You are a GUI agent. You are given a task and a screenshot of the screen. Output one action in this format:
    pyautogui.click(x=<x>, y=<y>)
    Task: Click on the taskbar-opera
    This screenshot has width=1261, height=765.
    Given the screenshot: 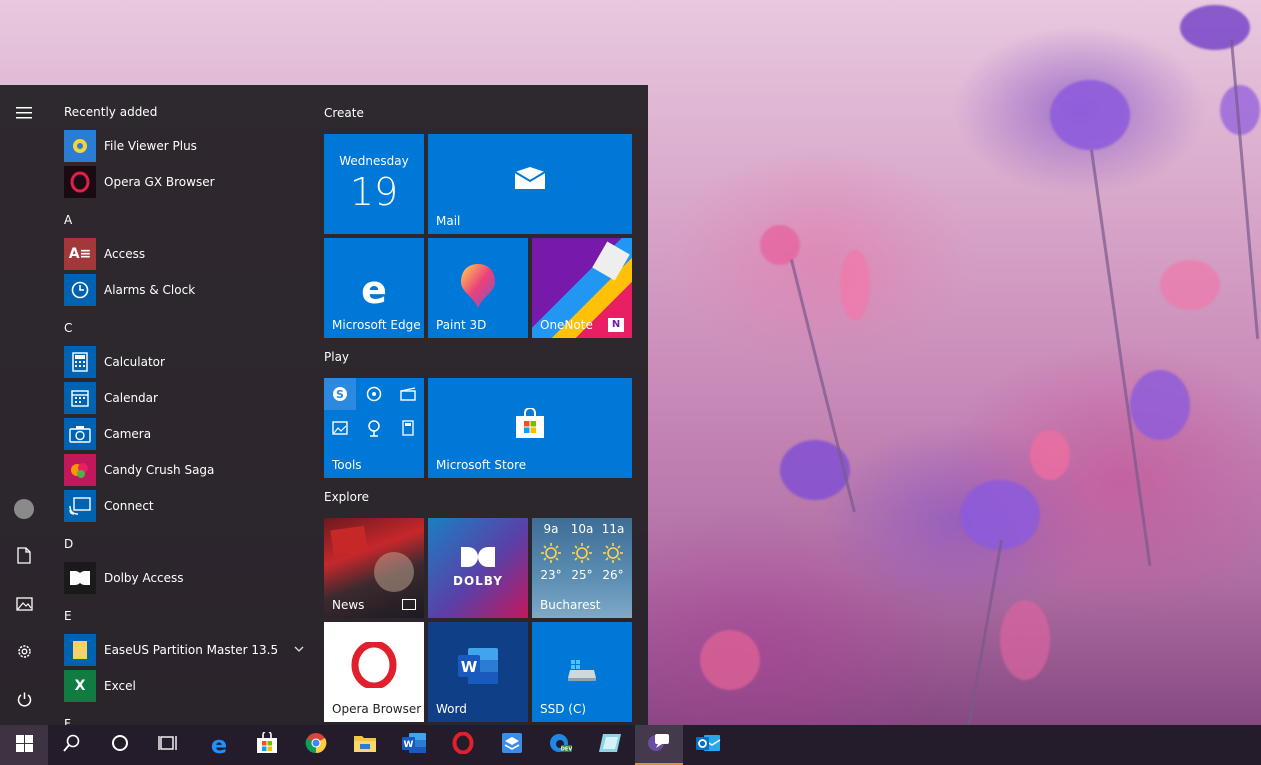 What is the action you would take?
    pyautogui.click(x=463, y=745)
    